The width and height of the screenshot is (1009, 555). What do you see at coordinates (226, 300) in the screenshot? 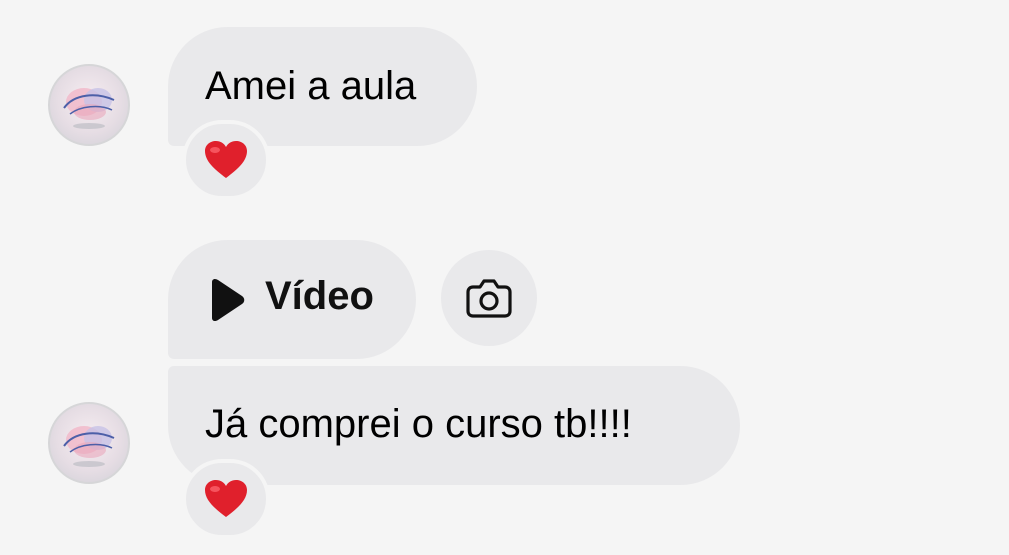
I see `play-icon` at bounding box center [226, 300].